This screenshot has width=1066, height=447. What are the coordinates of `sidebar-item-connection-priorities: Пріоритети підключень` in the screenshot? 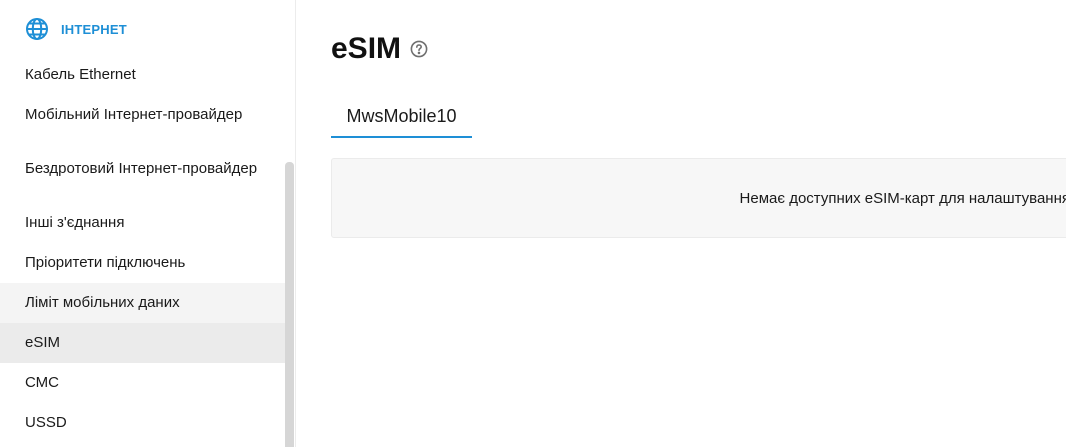 It's located at (142, 263).